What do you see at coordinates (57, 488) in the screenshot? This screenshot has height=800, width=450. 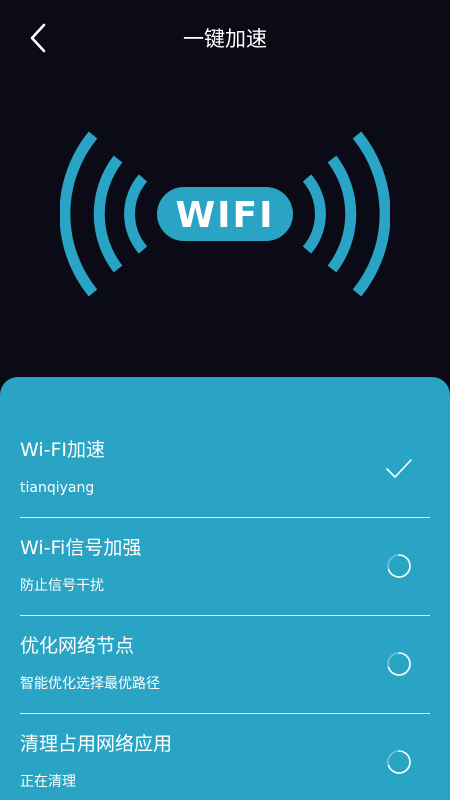 I see `task-detail: tianqiyang` at bounding box center [57, 488].